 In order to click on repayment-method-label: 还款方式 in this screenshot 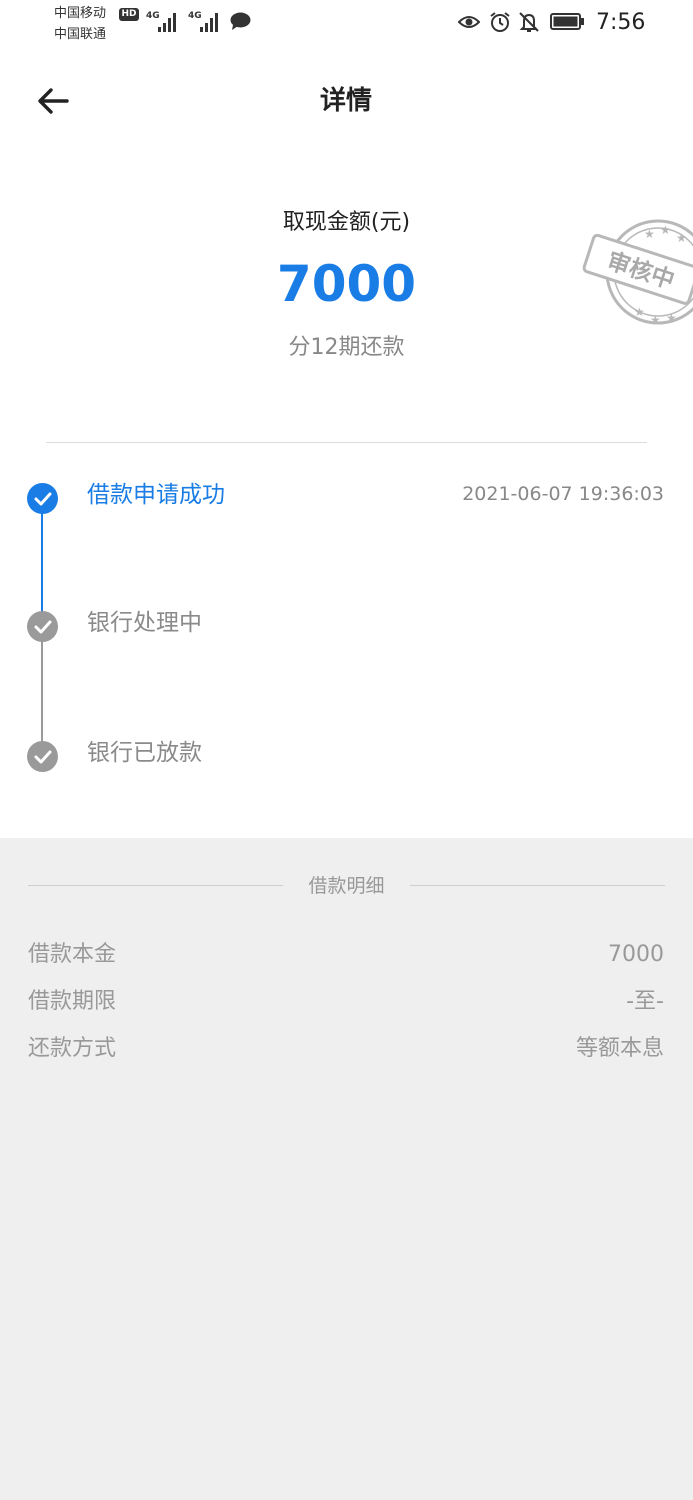, I will do `click(72, 1048)`.